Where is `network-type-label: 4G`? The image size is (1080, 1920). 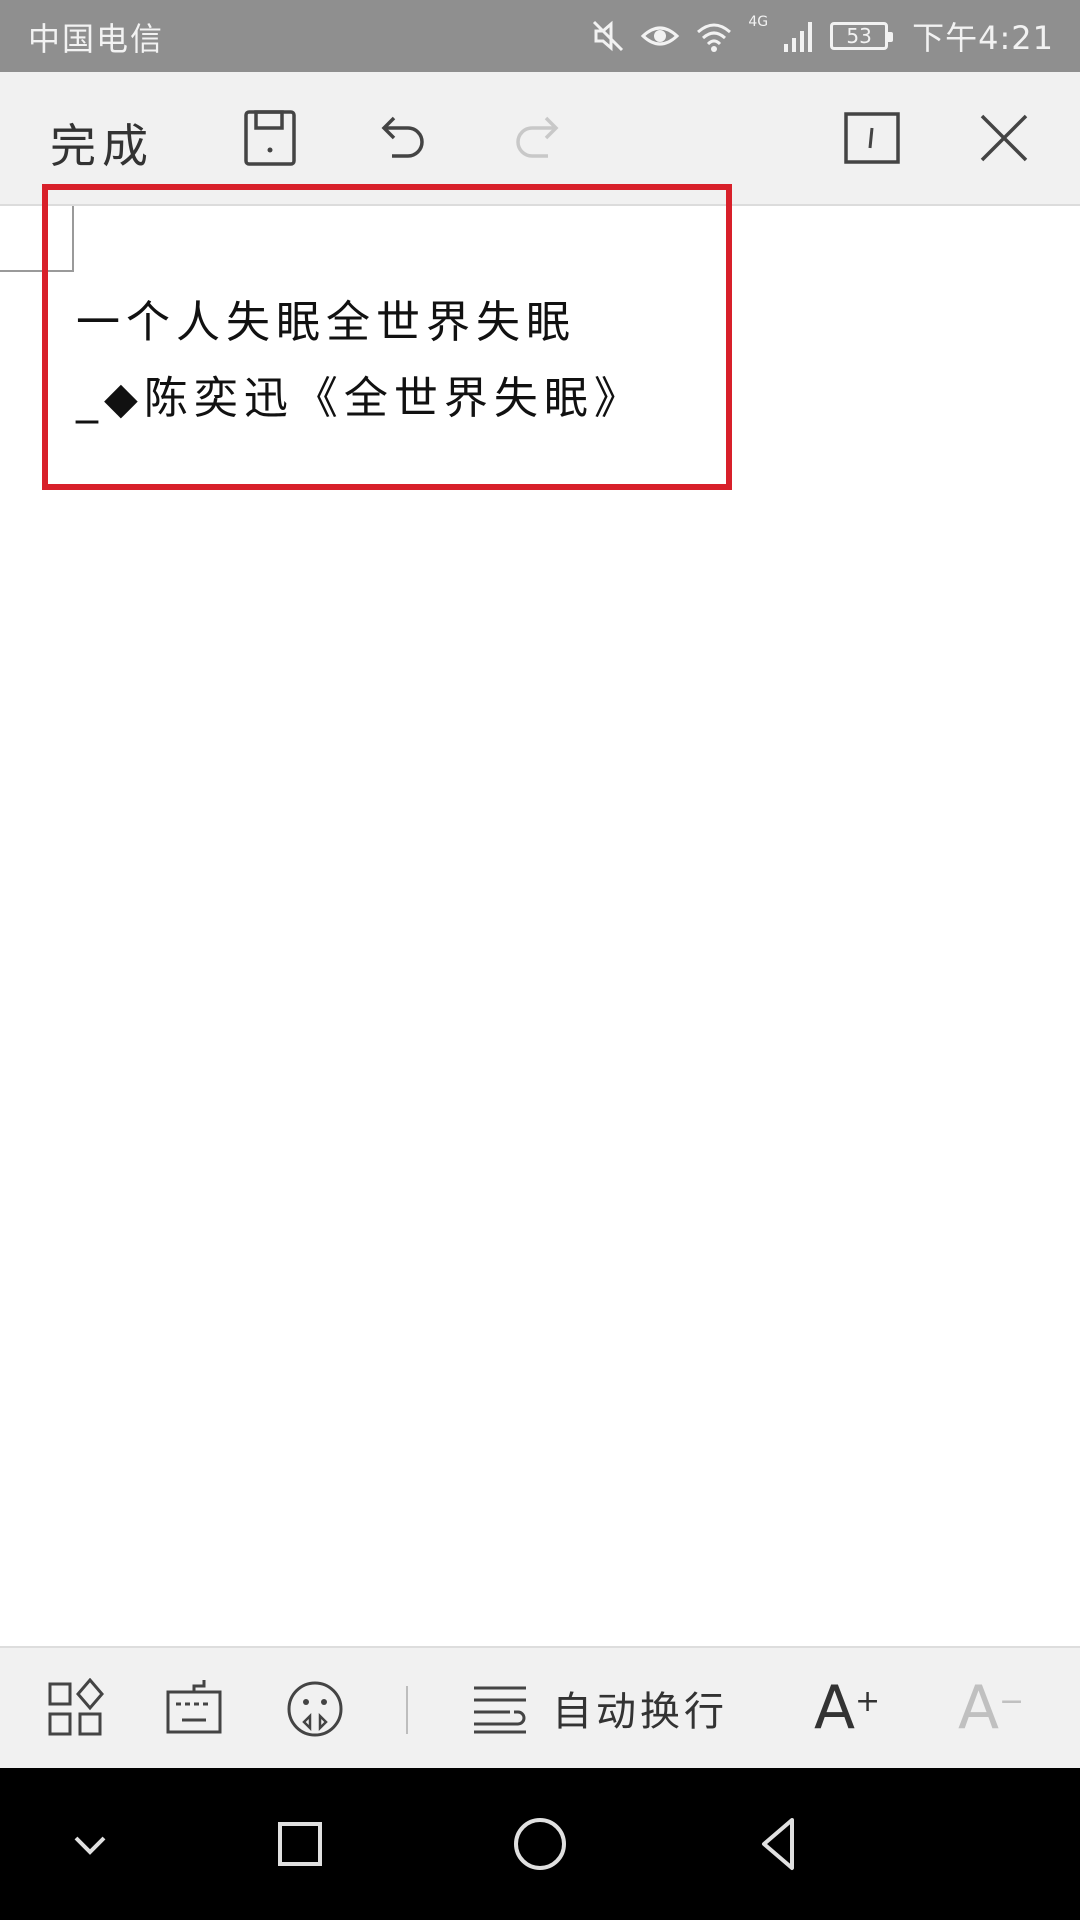 network-type-label: 4G is located at coordinates (758, 22).